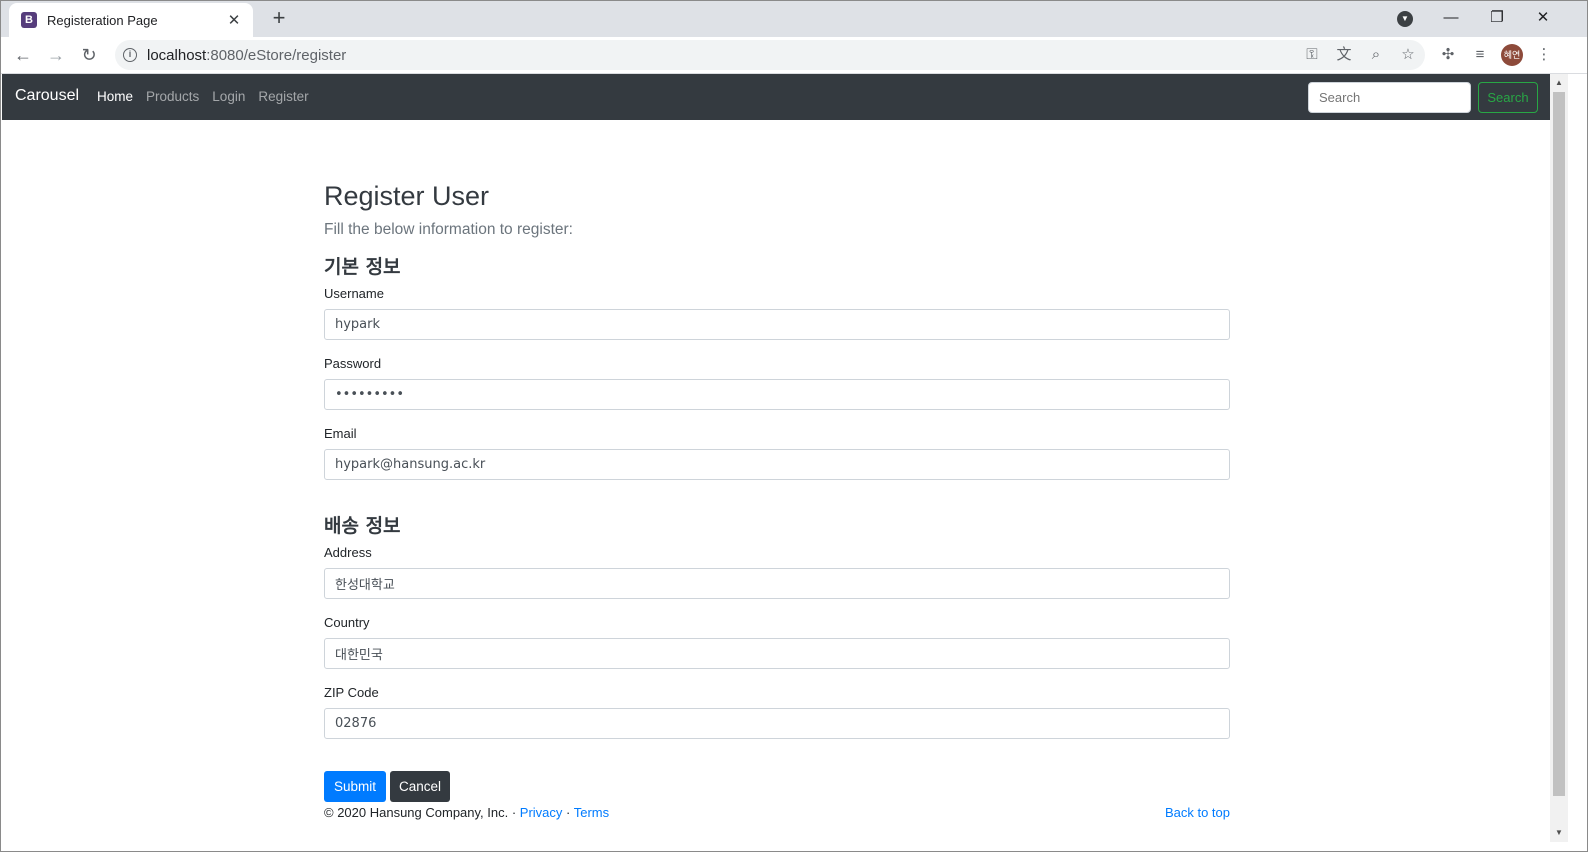  What do you see at coordinates (354, 293) in the screenshot?
I see `username-label: Username` at bounding box center [354, 293].